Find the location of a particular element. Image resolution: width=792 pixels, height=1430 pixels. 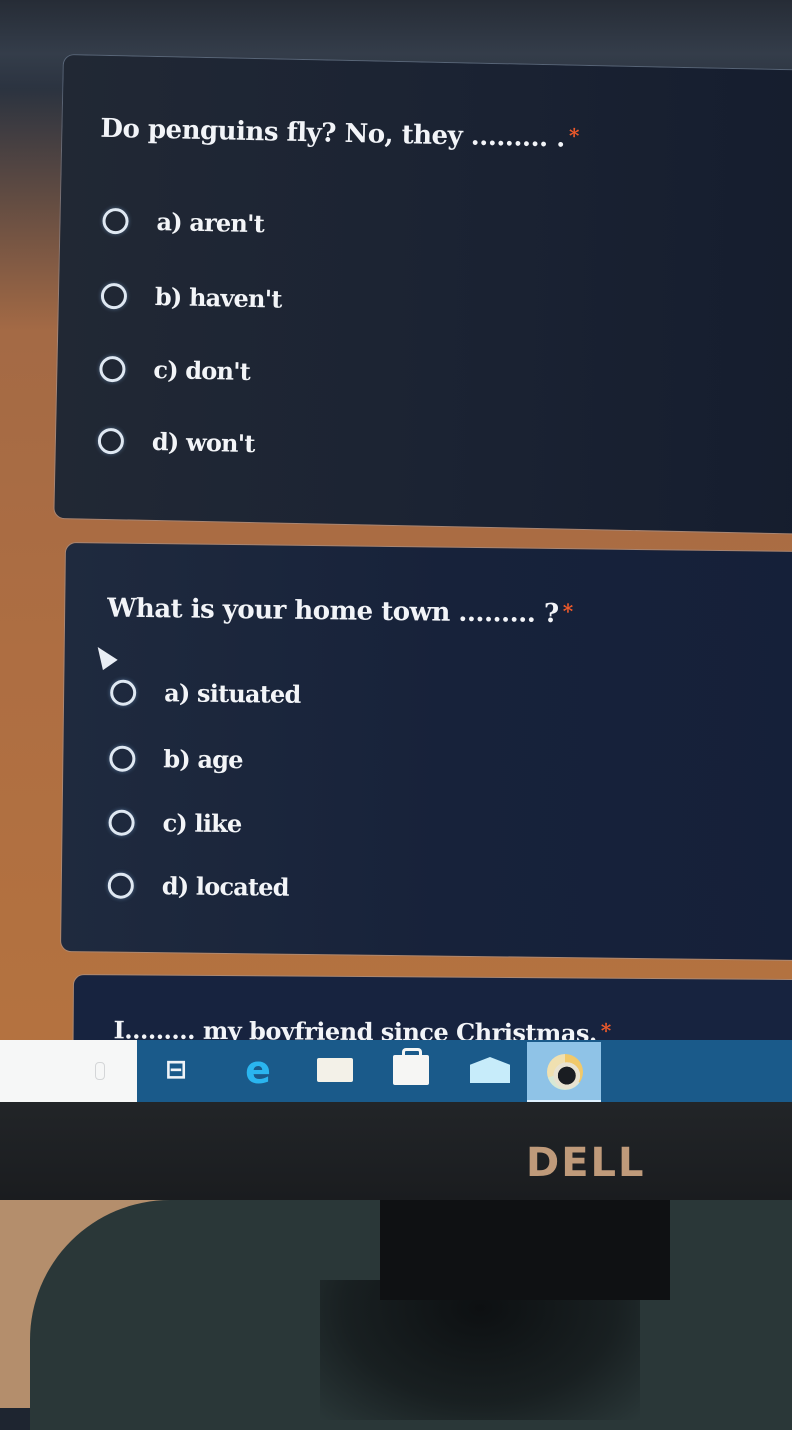

option-label: d) won't is located at coordinates (203, 442).